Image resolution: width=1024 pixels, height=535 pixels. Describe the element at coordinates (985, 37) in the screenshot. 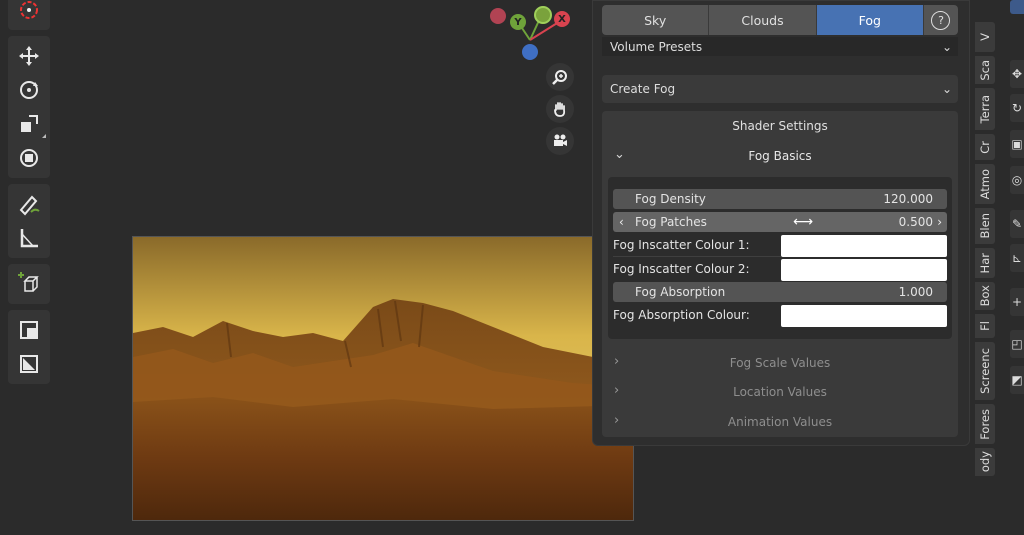

I see `sidebar-tab-v: V` at that location.